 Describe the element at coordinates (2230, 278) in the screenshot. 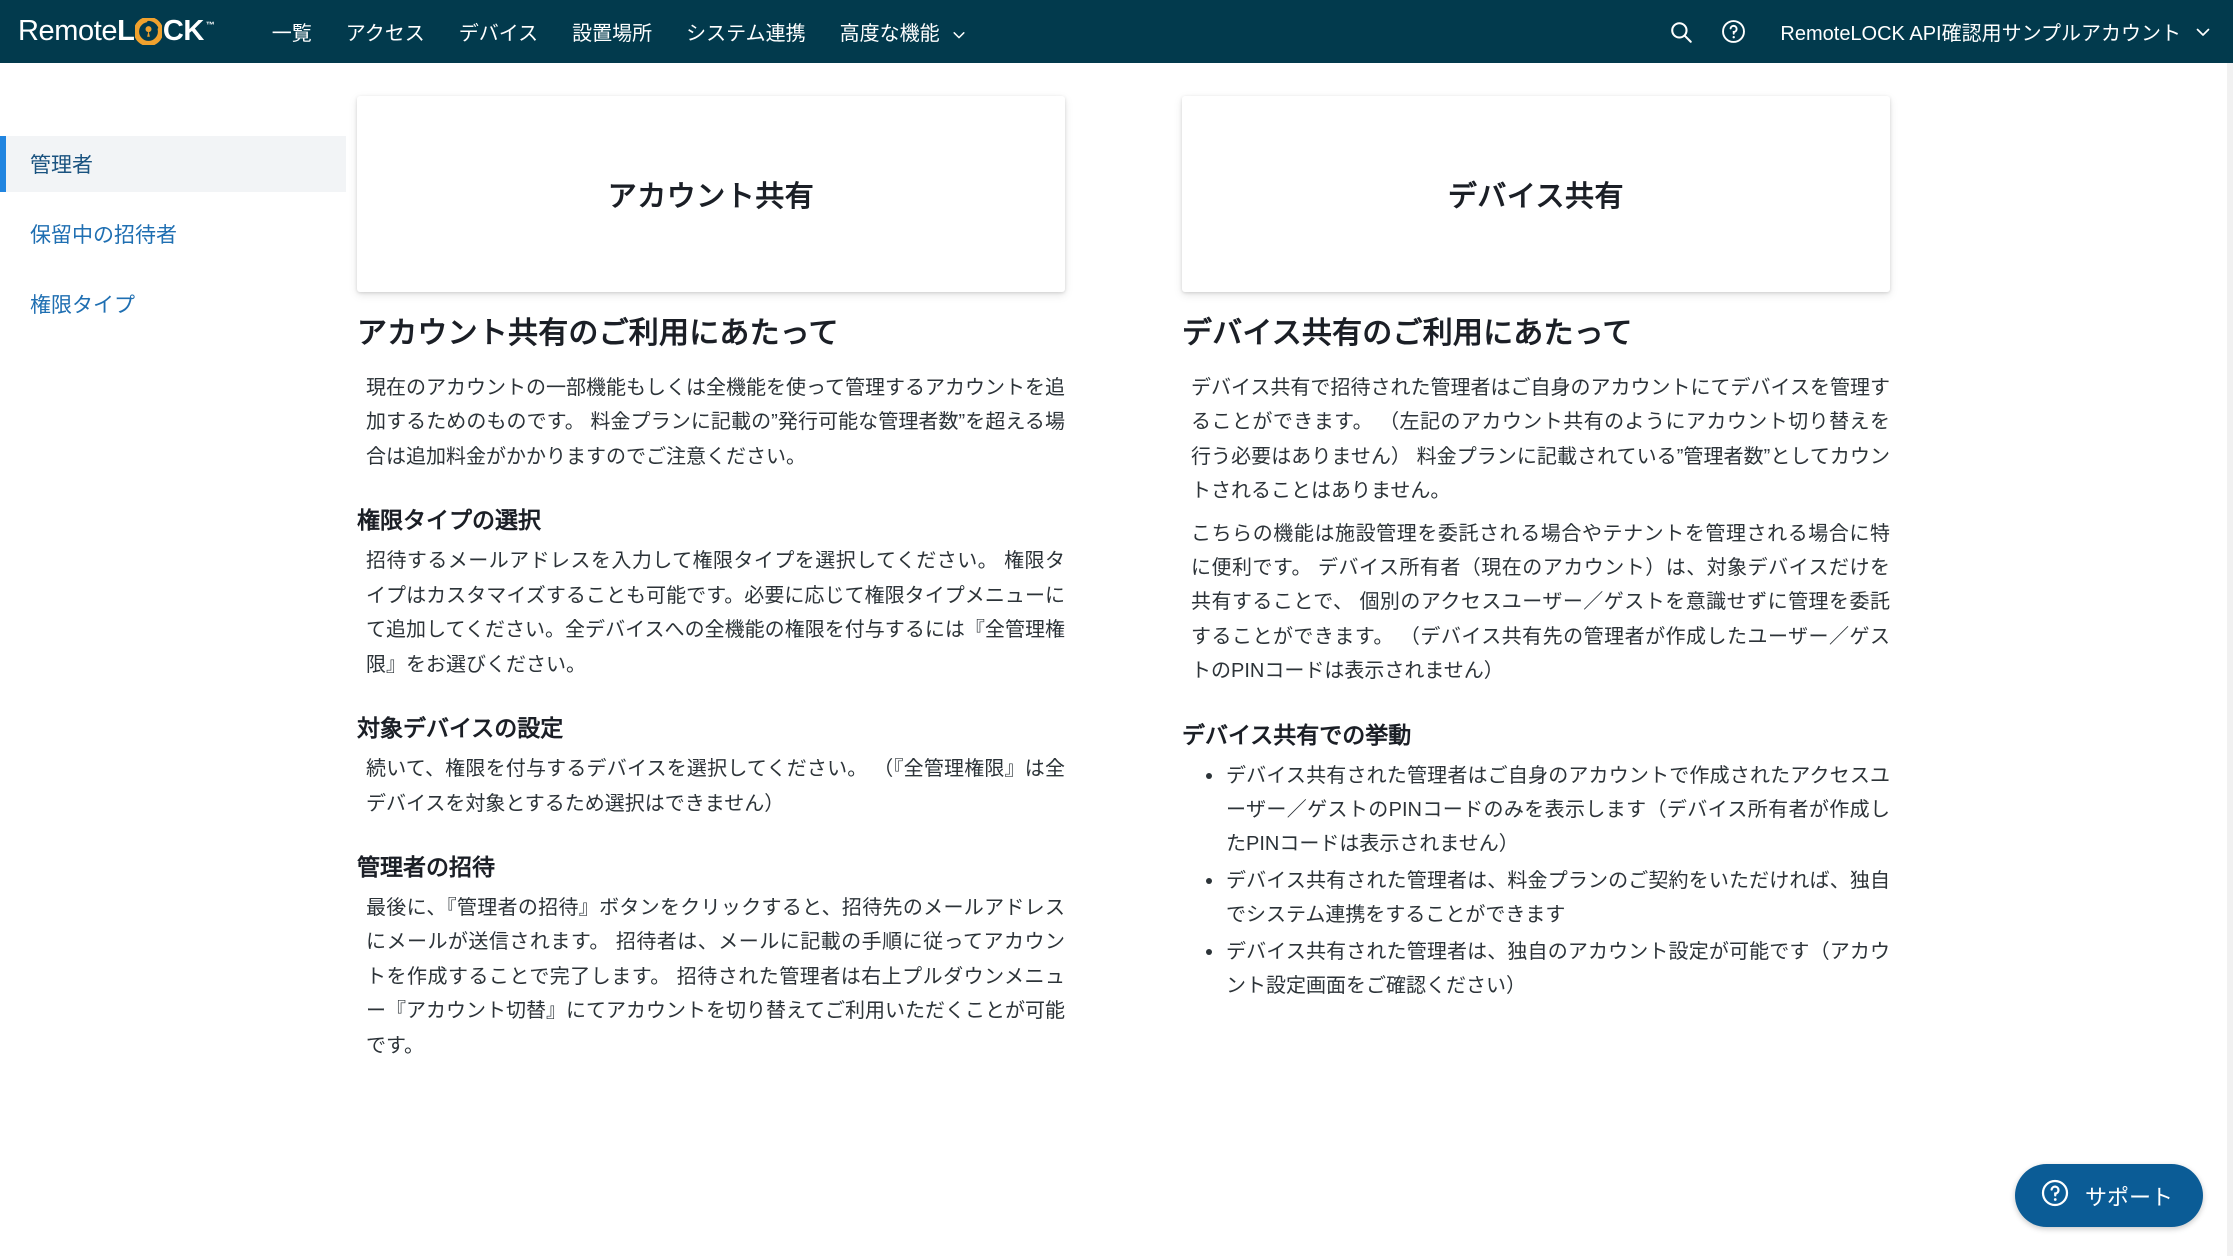

I see `scrollbar-thumb` at that location.